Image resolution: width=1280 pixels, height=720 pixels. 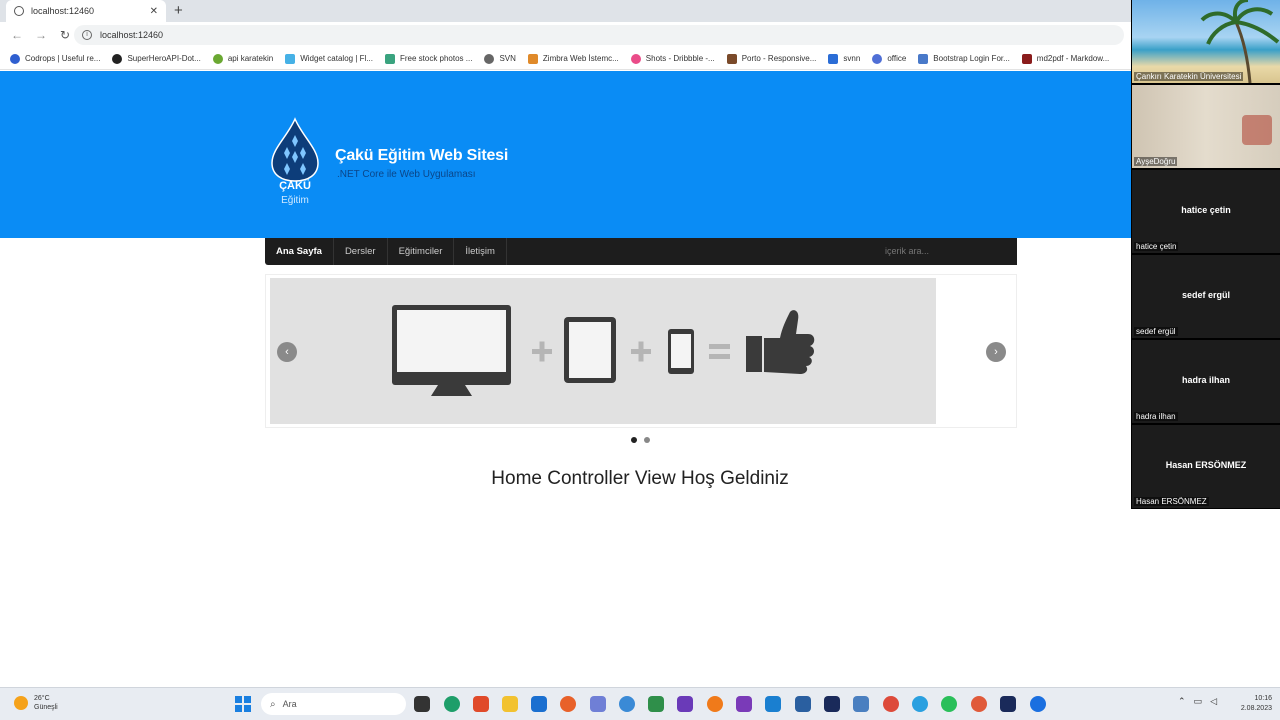 I want to click on carousel: ‹ ›, so click(x=641, y=351).